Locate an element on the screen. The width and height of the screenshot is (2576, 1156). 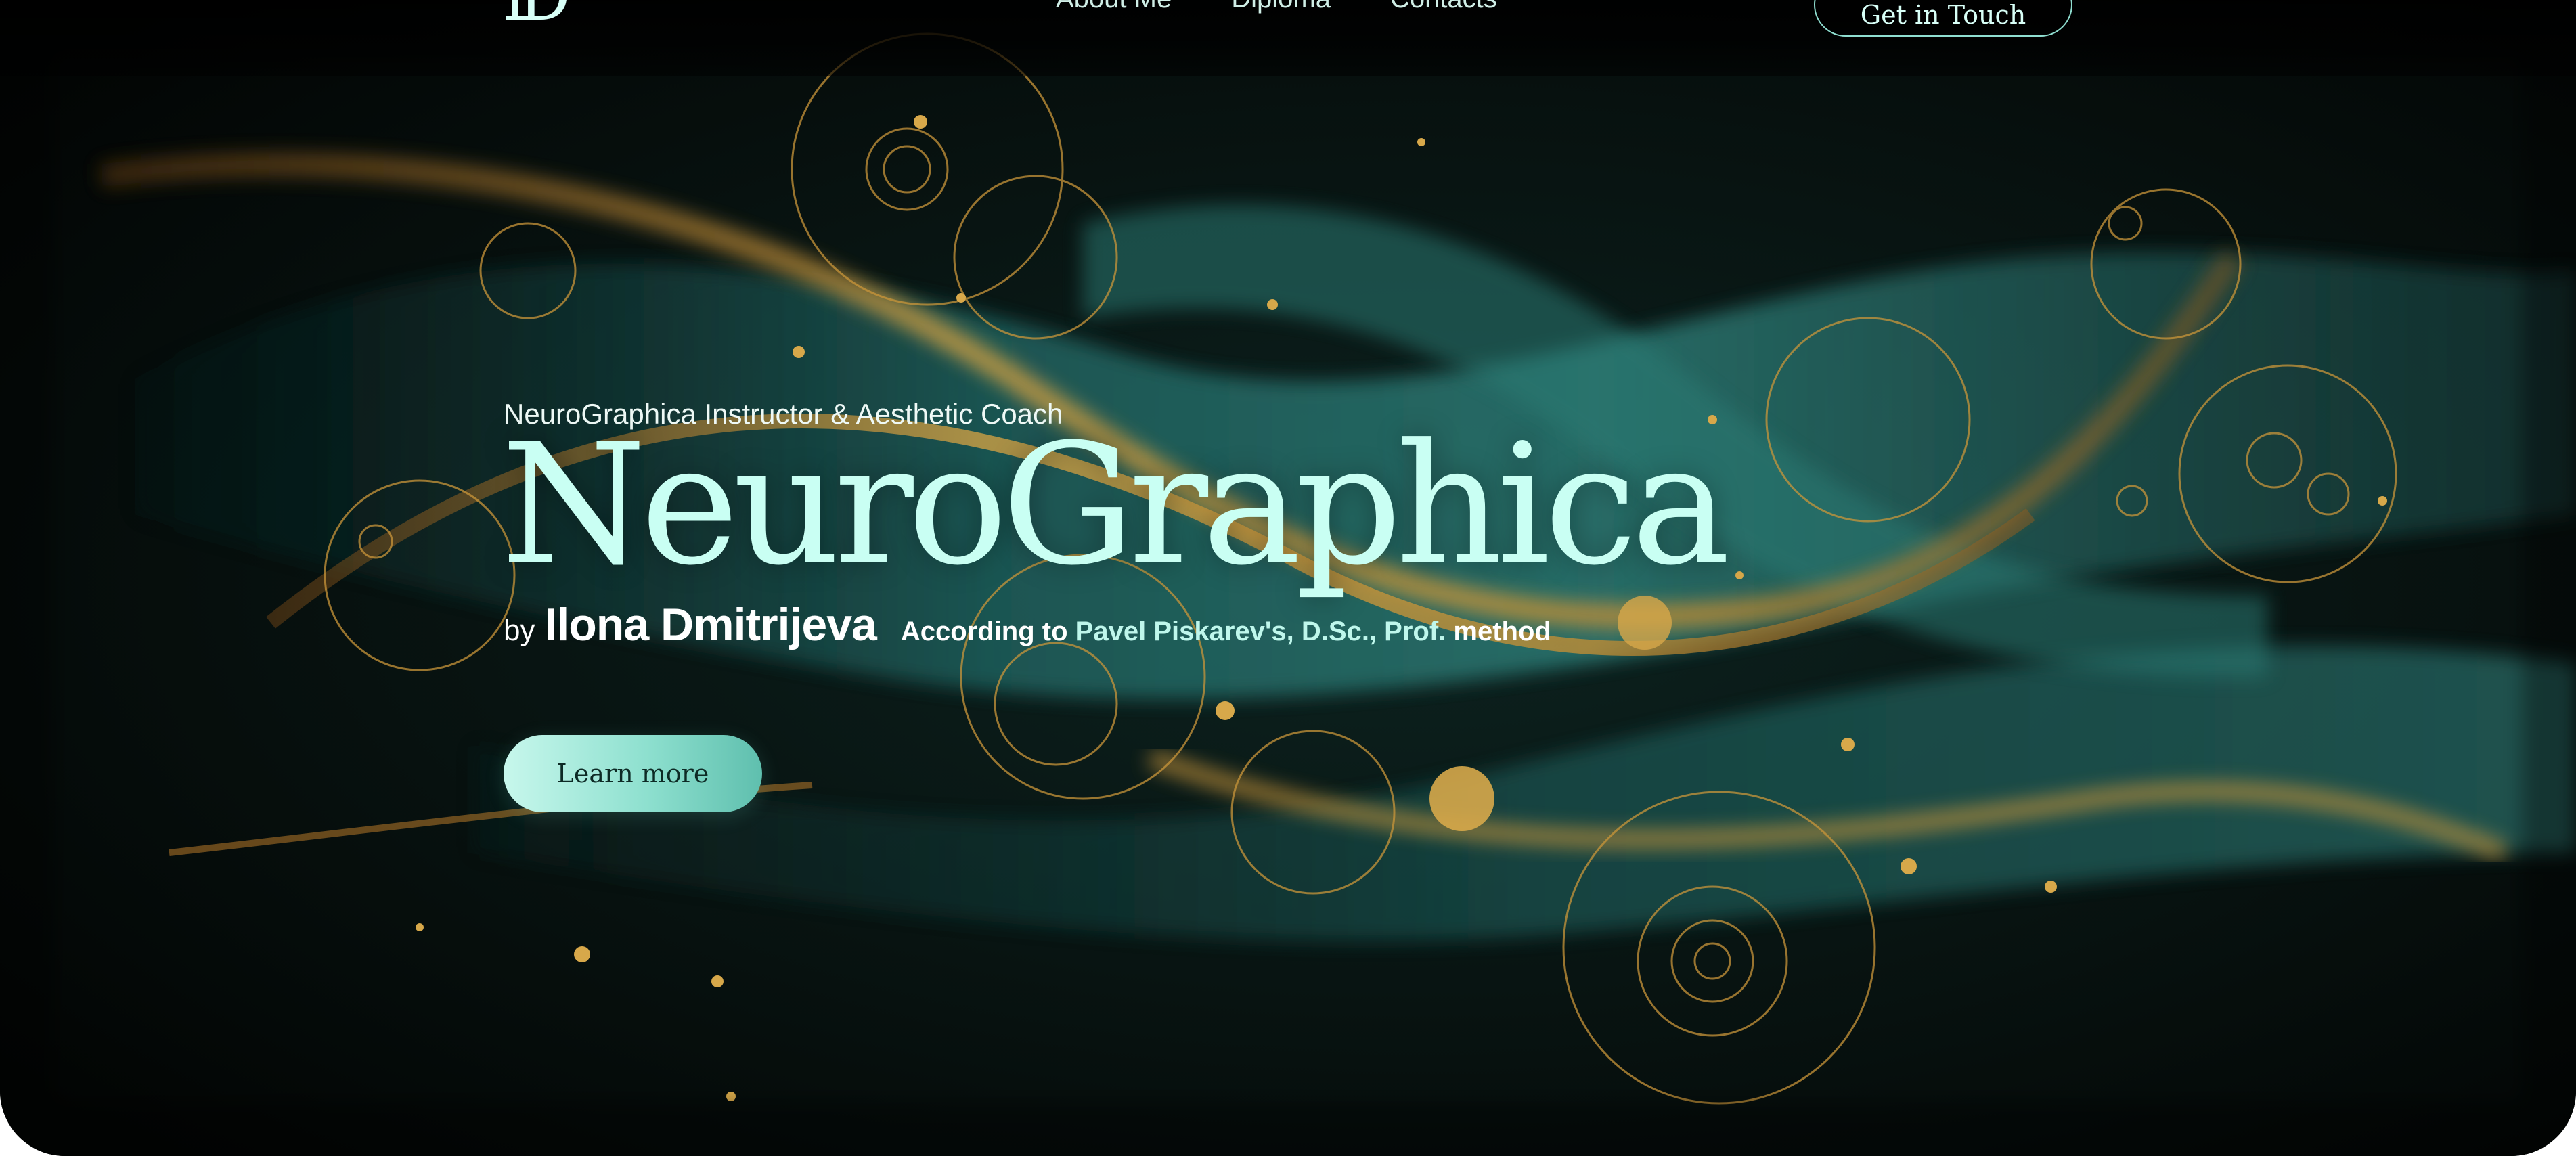
nav-links: About Me Diploma Contacts is located at coordinates (1276, 7).